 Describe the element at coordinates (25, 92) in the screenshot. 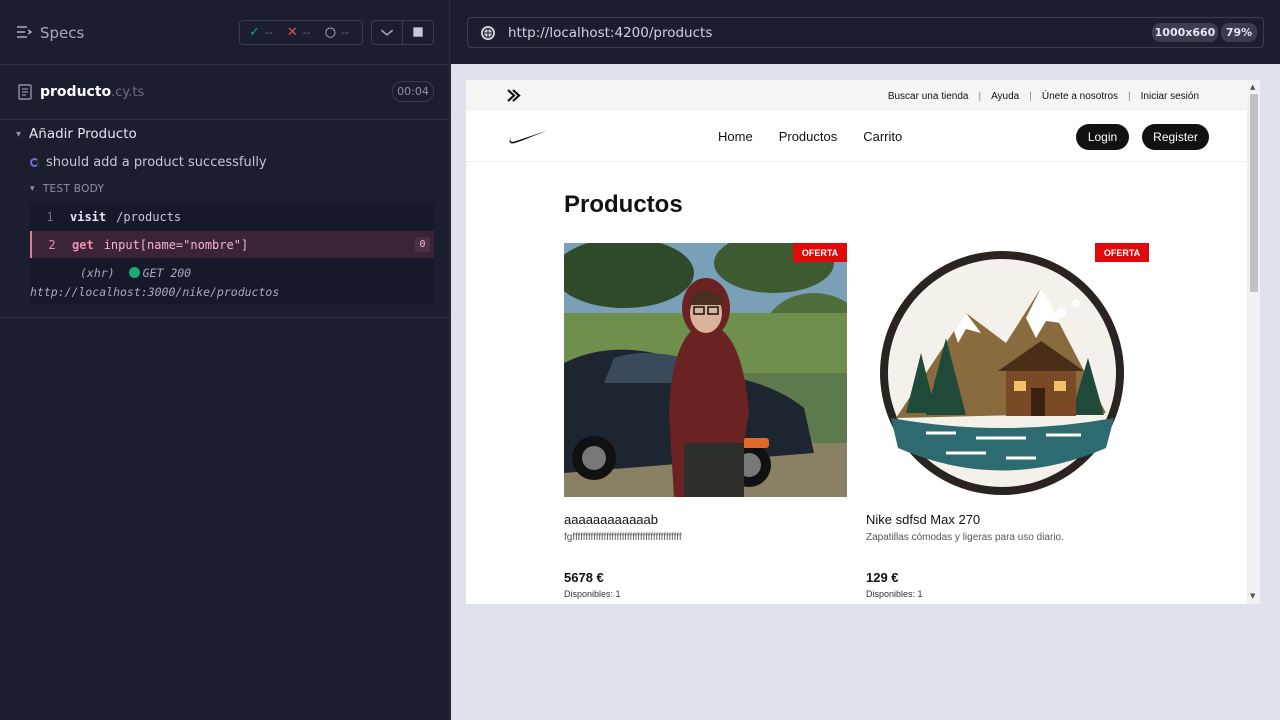

I see `document-icon` at that location.